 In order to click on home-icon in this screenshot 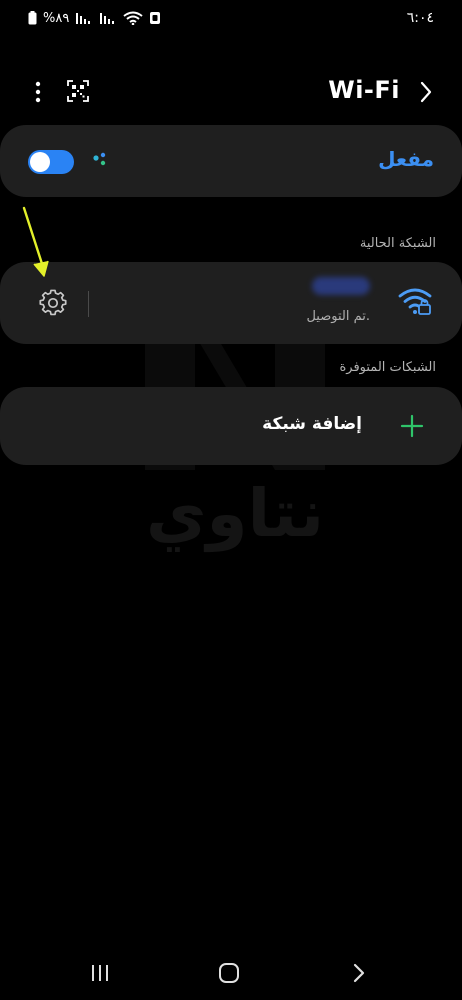, I will do `click(229, 973)`.